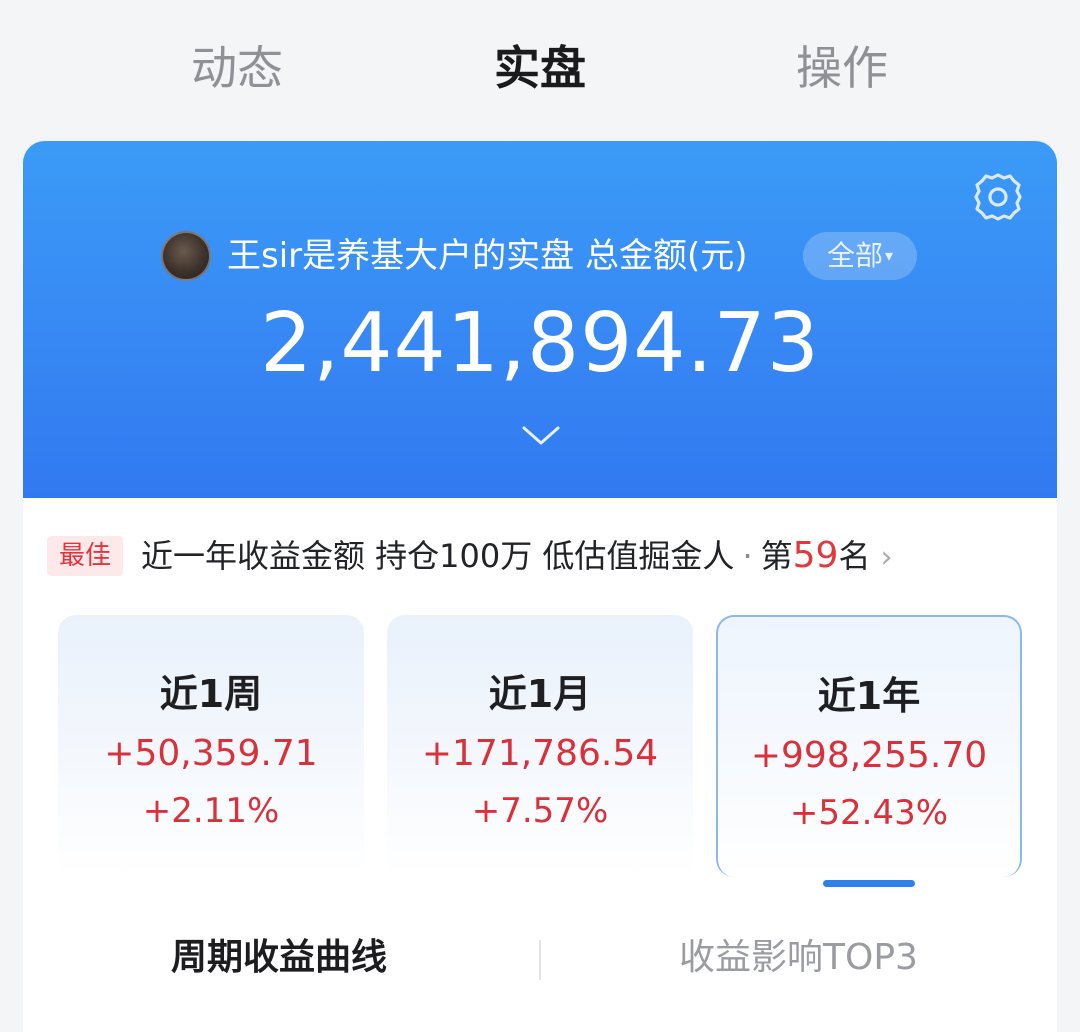  I want to click on scope-filter-label: 全部, so click(854, 255).